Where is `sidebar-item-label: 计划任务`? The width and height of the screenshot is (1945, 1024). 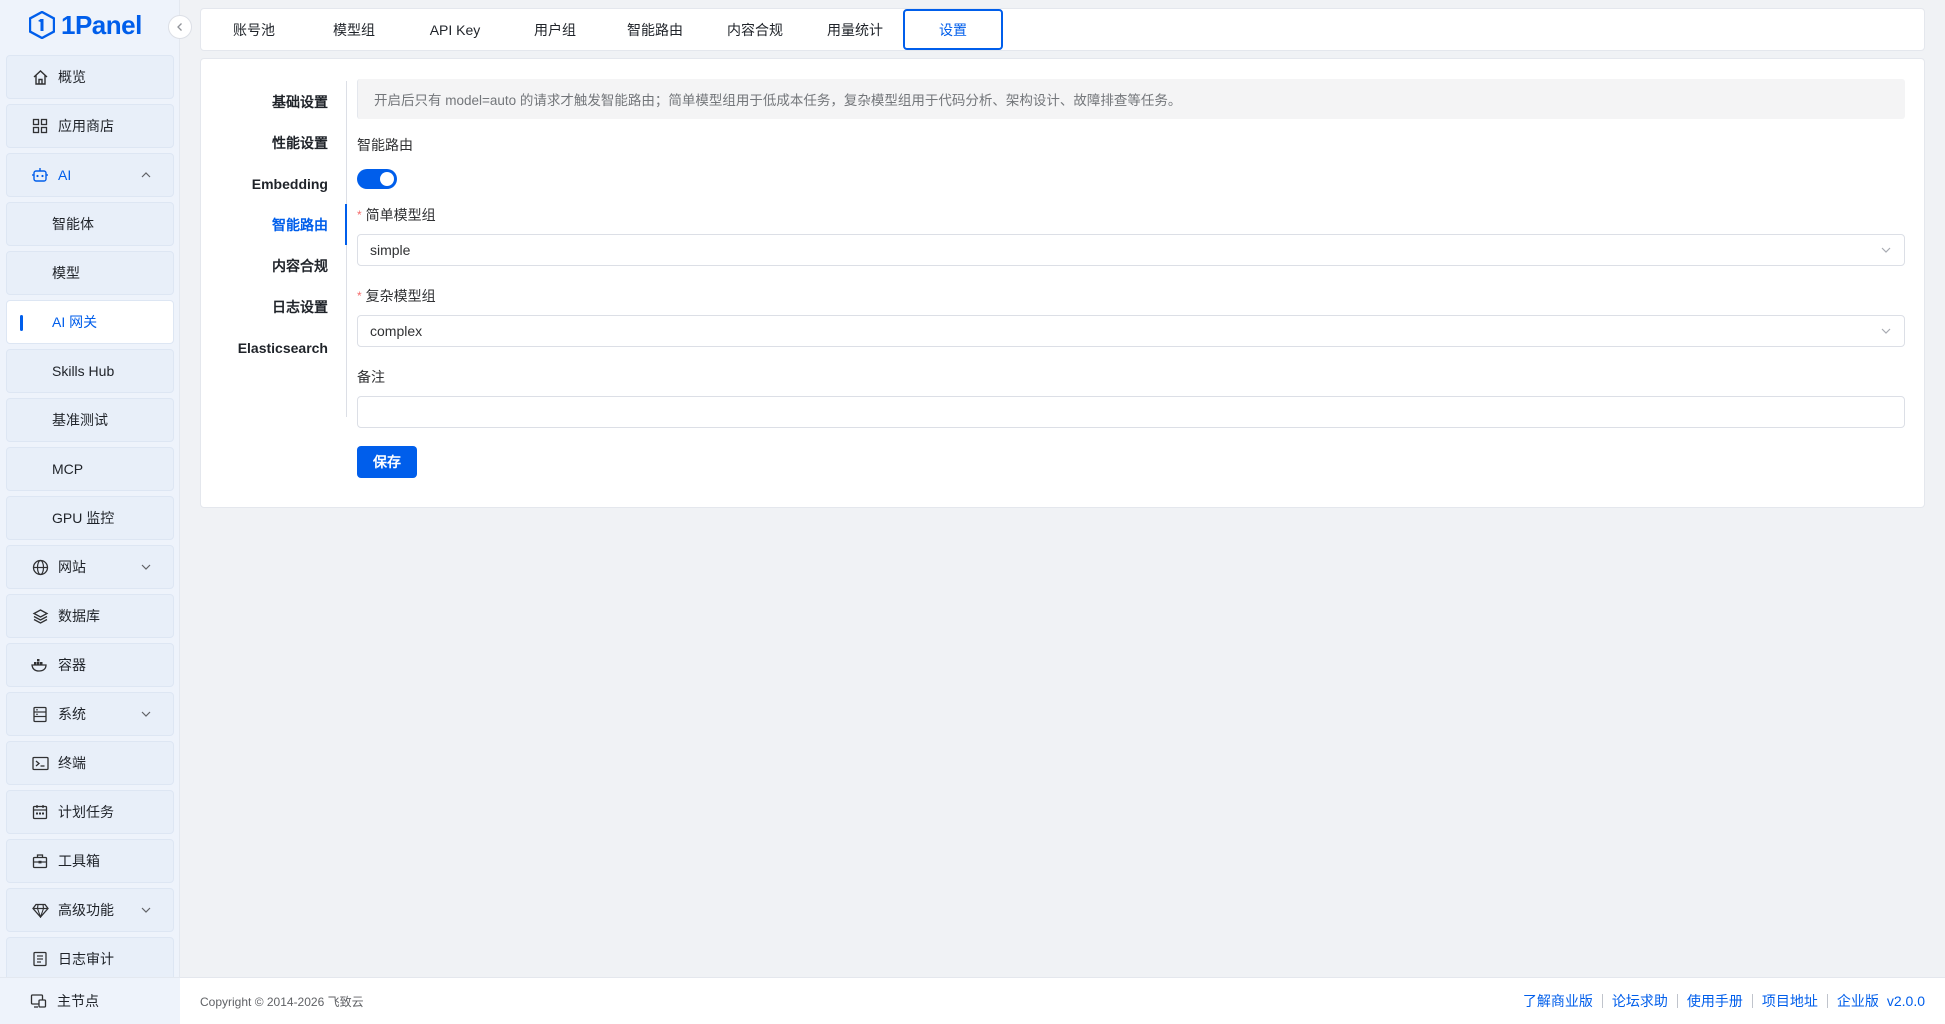 sidebar-item-label: 计划任务 is located at coordinates (86, 812).